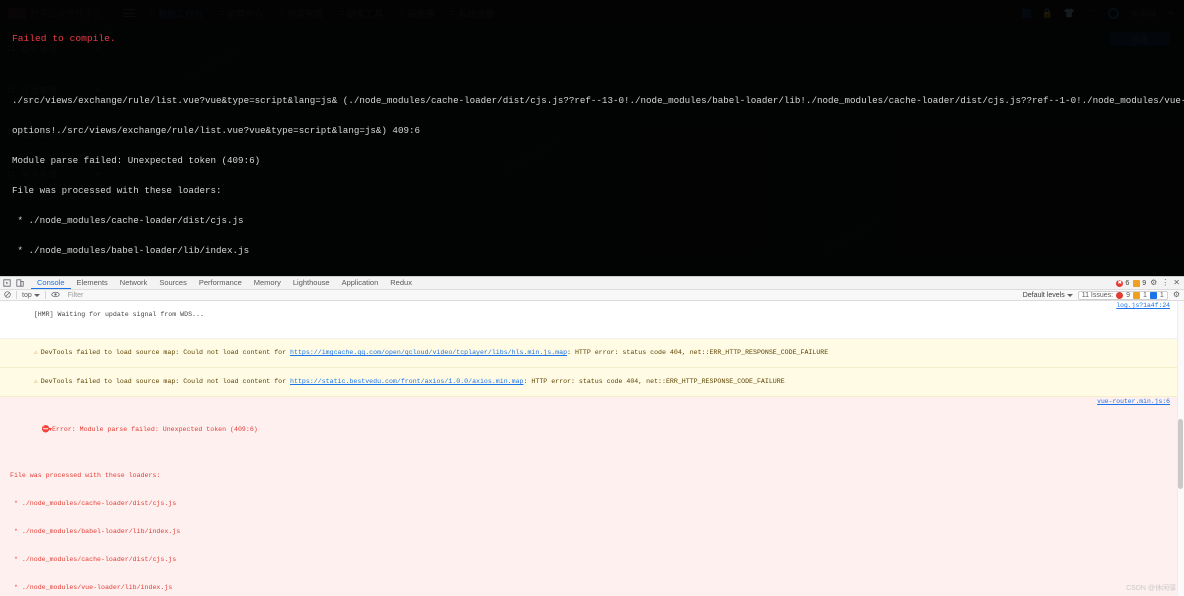 The width and height of the screenshot is (1184, 596). Describe the element at coordinates (1120, 283) in the screenshot. I see `error-icon: ✖` at that location.